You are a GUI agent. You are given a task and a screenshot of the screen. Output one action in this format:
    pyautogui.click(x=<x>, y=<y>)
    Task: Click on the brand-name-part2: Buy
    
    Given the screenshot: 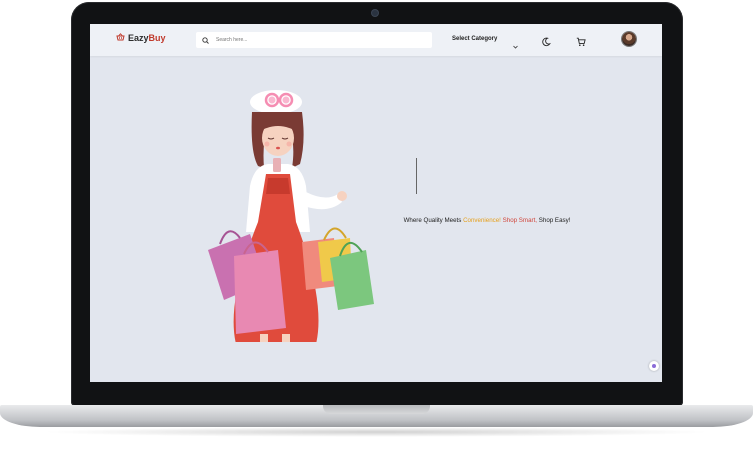 What is the action you would take?
    pyautogui.click(x=157, y=38)
    